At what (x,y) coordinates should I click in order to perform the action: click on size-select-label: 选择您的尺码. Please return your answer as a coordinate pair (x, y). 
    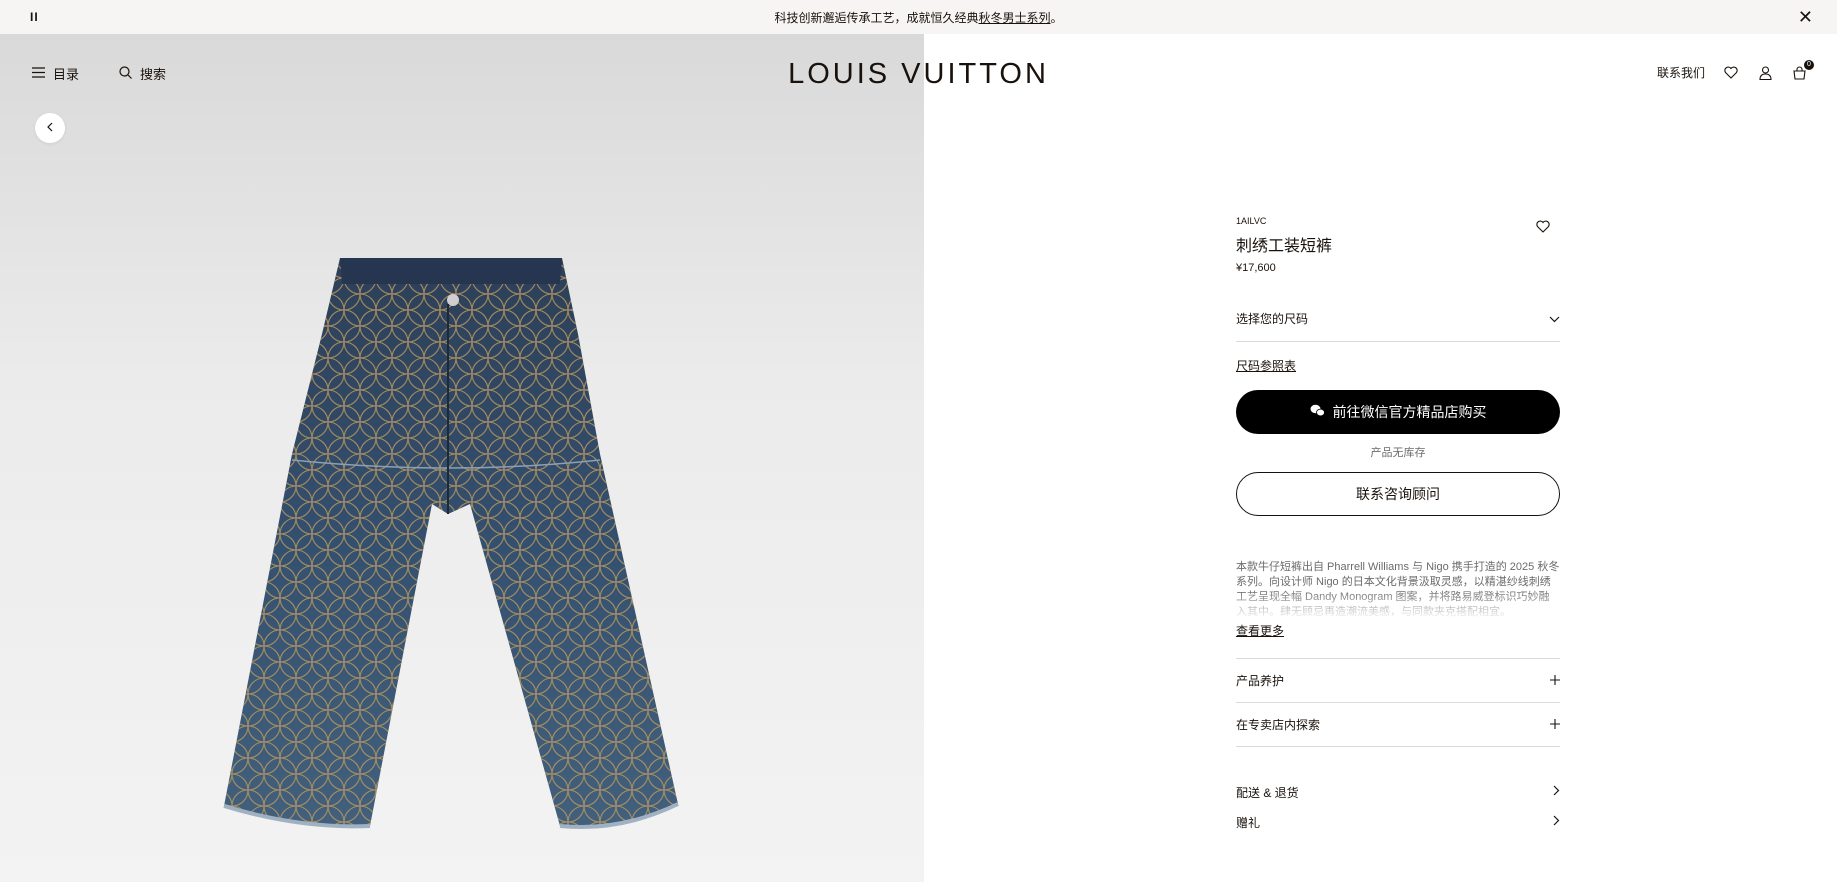
    Looking at the image, I should click on (1272, 319).